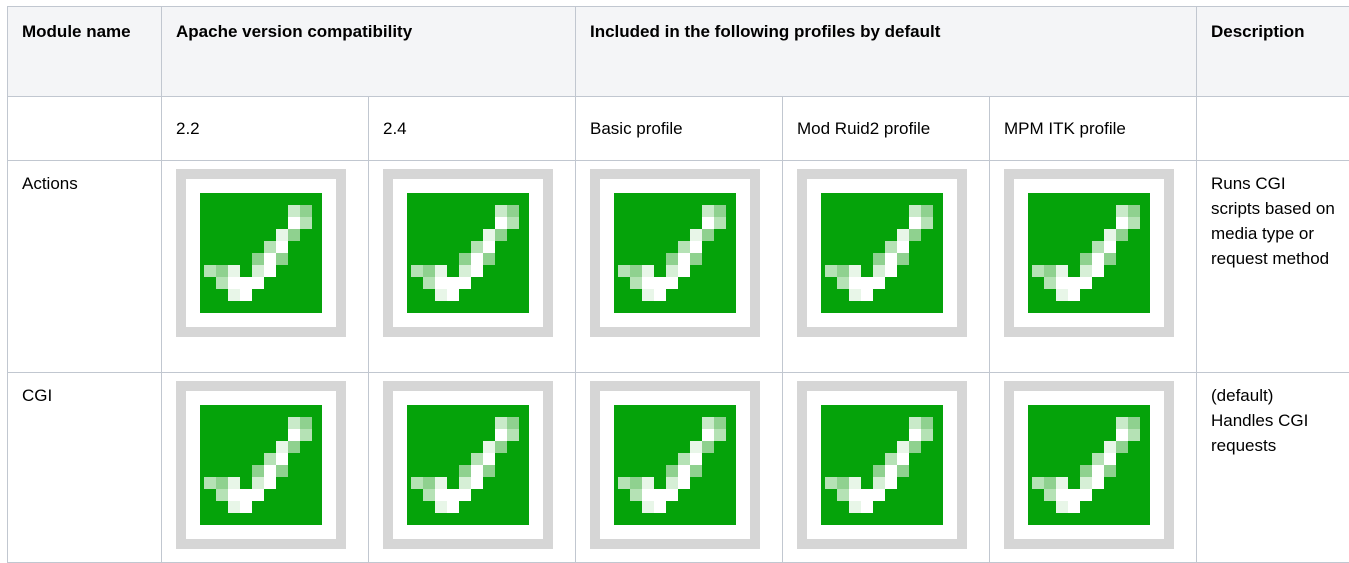 Image resolution: width=1349 pixels, height=563 pixels. Describe the element at coordinates (85, 468) in the screenshot. I see `module-name-cell: CGI` at that location.